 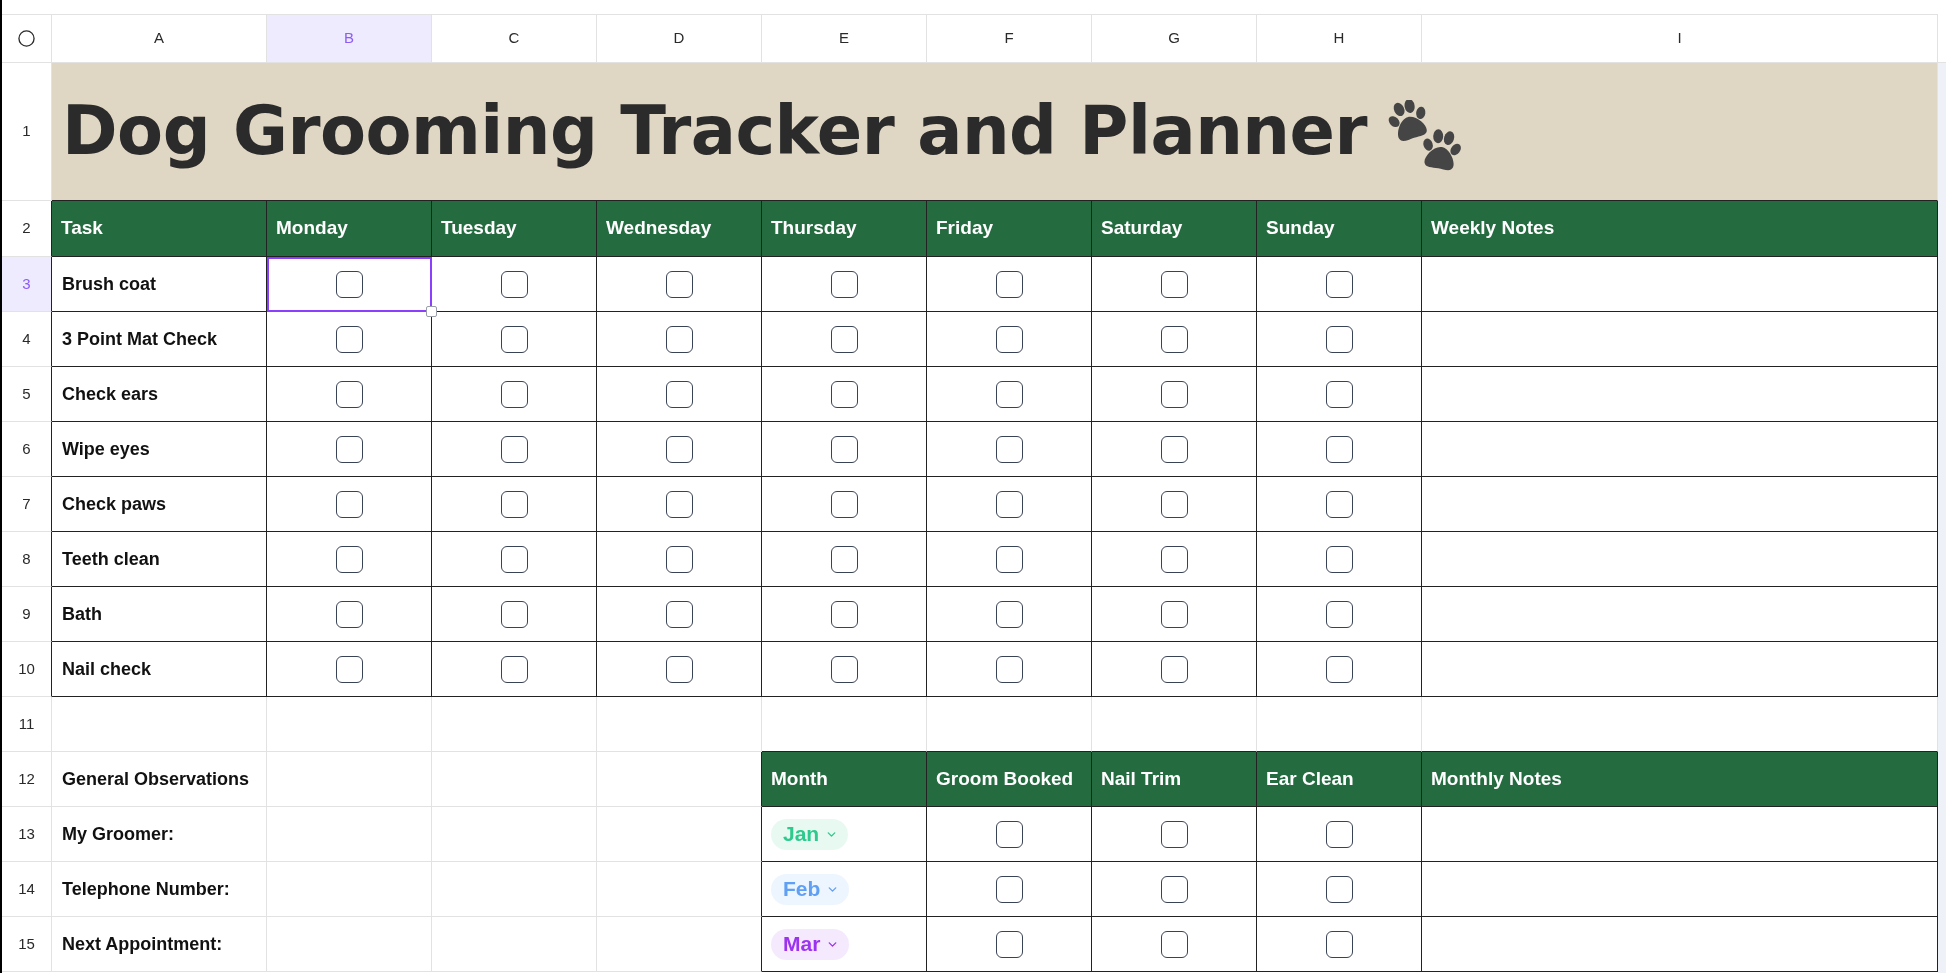 I want to click on row-number: 8, so click(x=27, y=559).